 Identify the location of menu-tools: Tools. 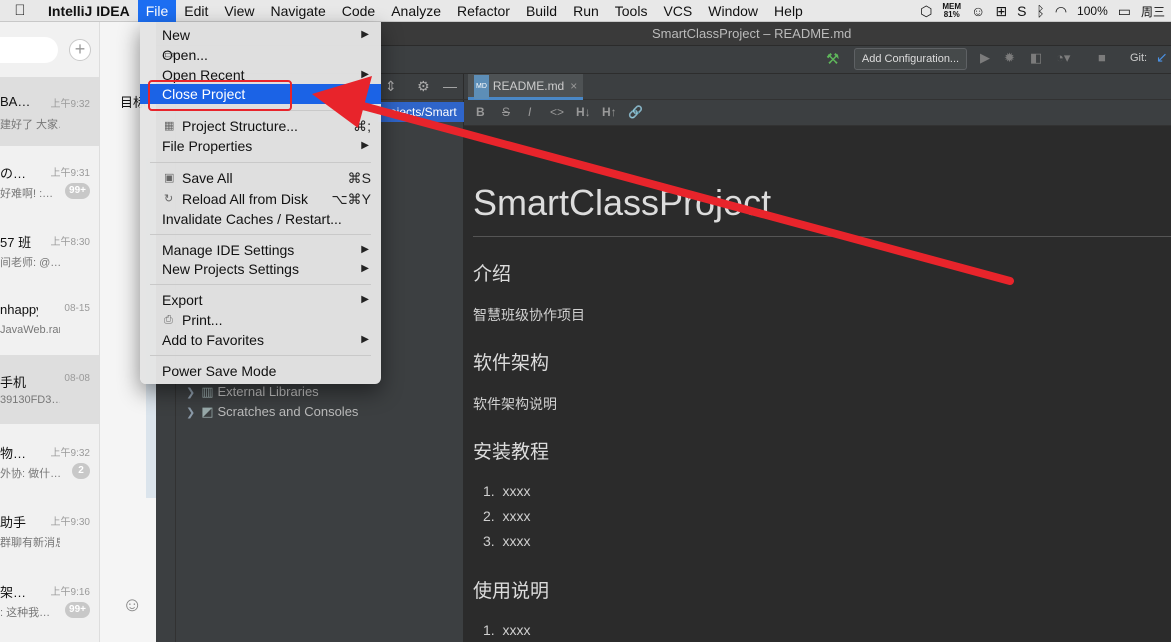
(631, 11).